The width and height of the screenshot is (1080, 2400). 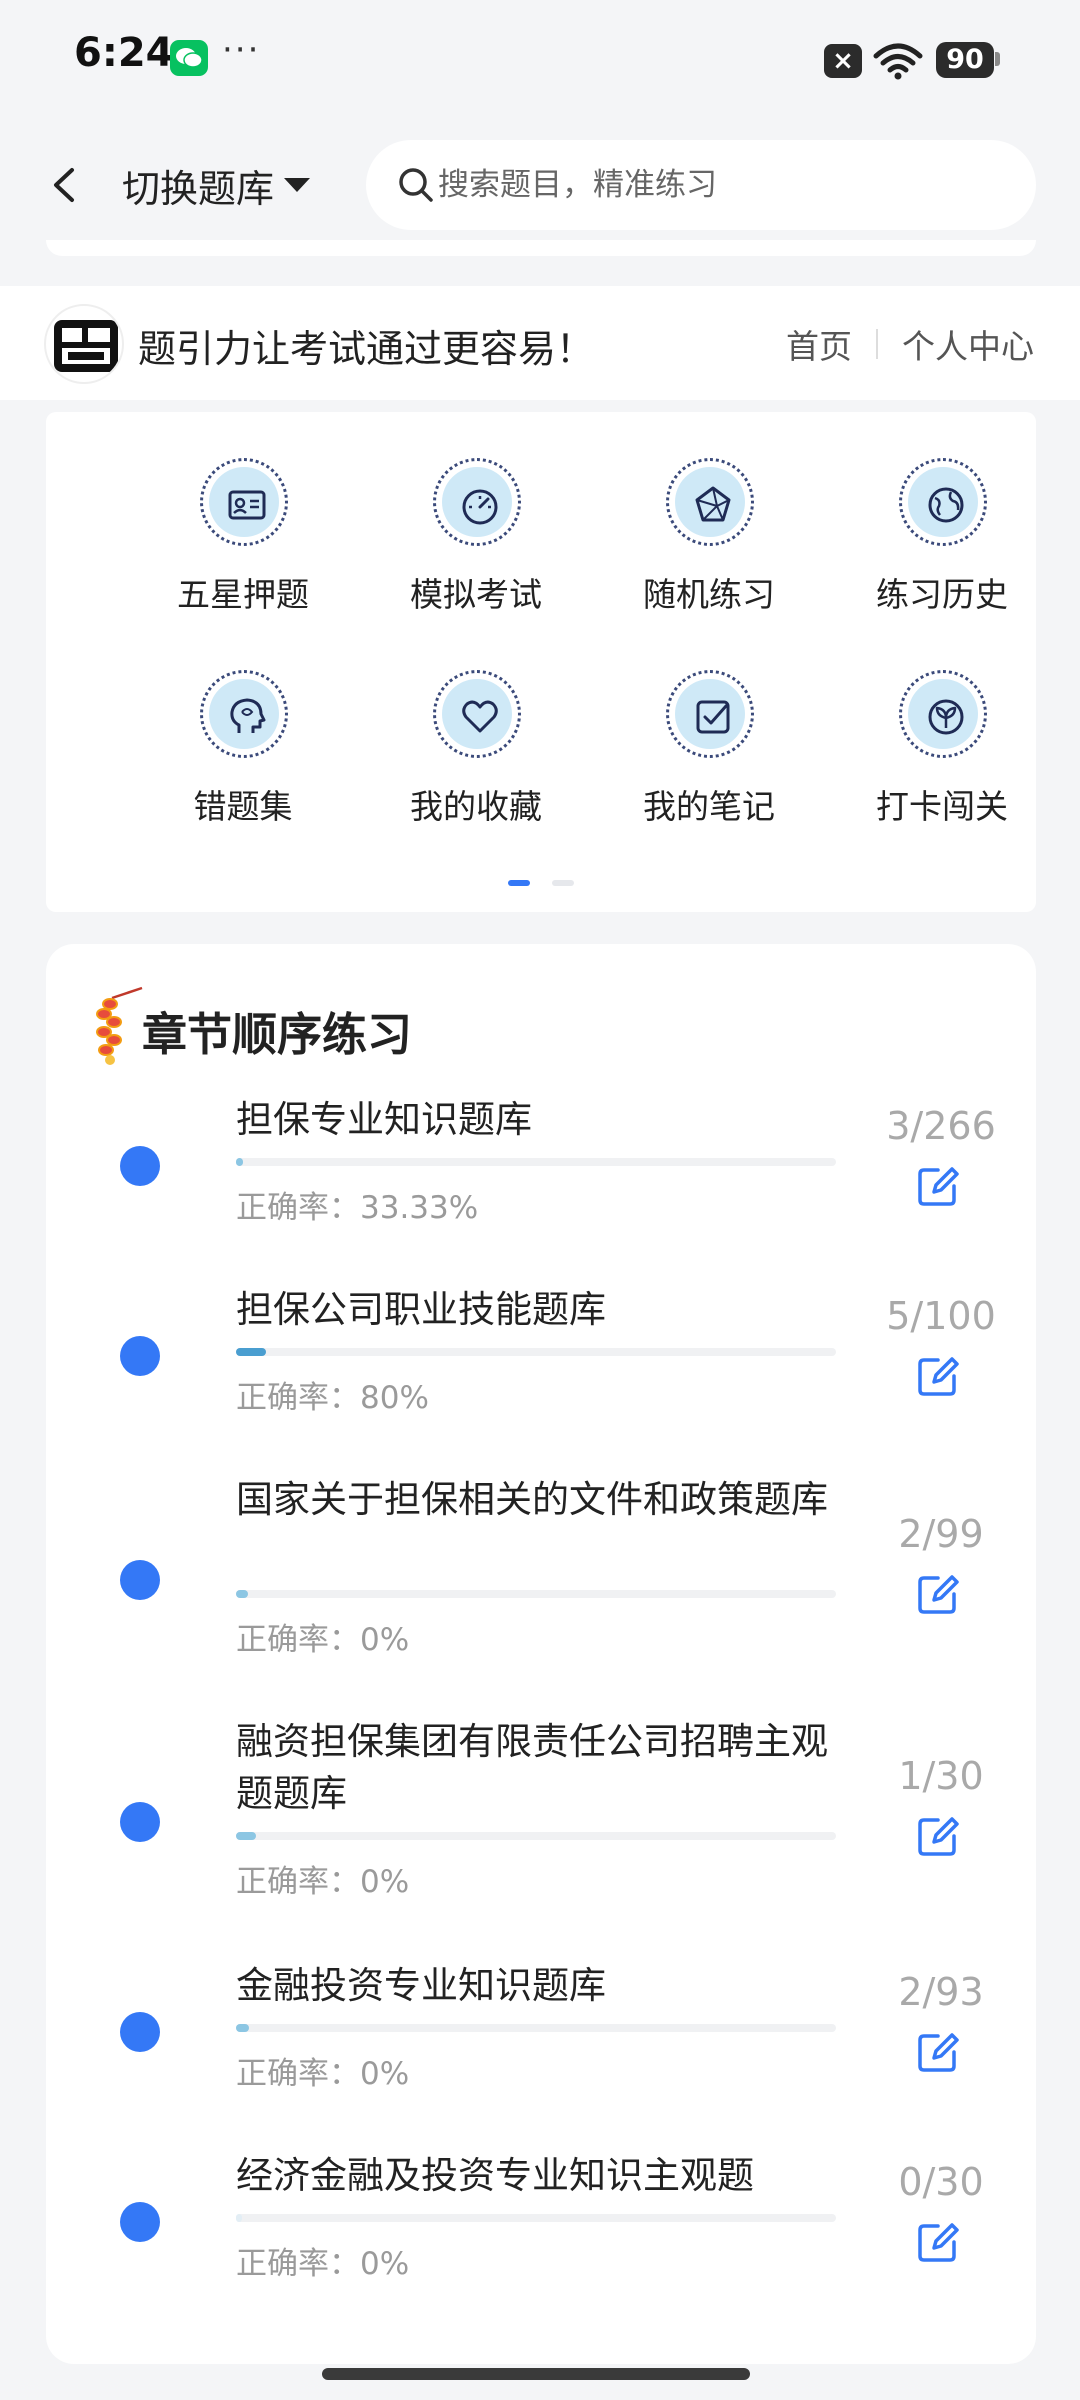 What do you see at coordinates (898, 63) in the screenshot?
I see `wifi-icon` at bounding box center [898, 63].